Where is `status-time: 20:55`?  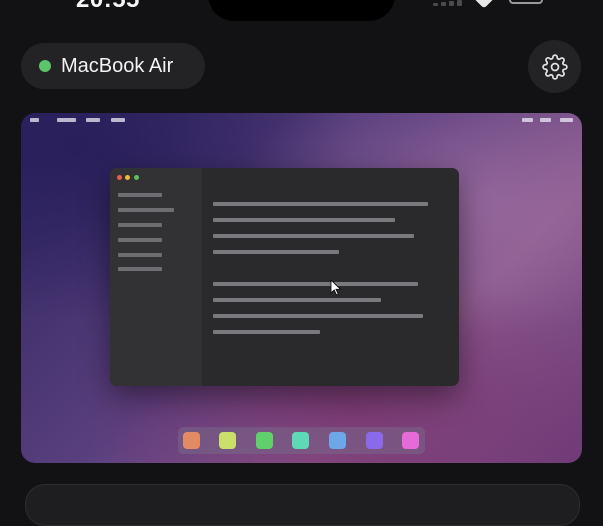 status-time: 20:55 is located at coordinates (108, 7).